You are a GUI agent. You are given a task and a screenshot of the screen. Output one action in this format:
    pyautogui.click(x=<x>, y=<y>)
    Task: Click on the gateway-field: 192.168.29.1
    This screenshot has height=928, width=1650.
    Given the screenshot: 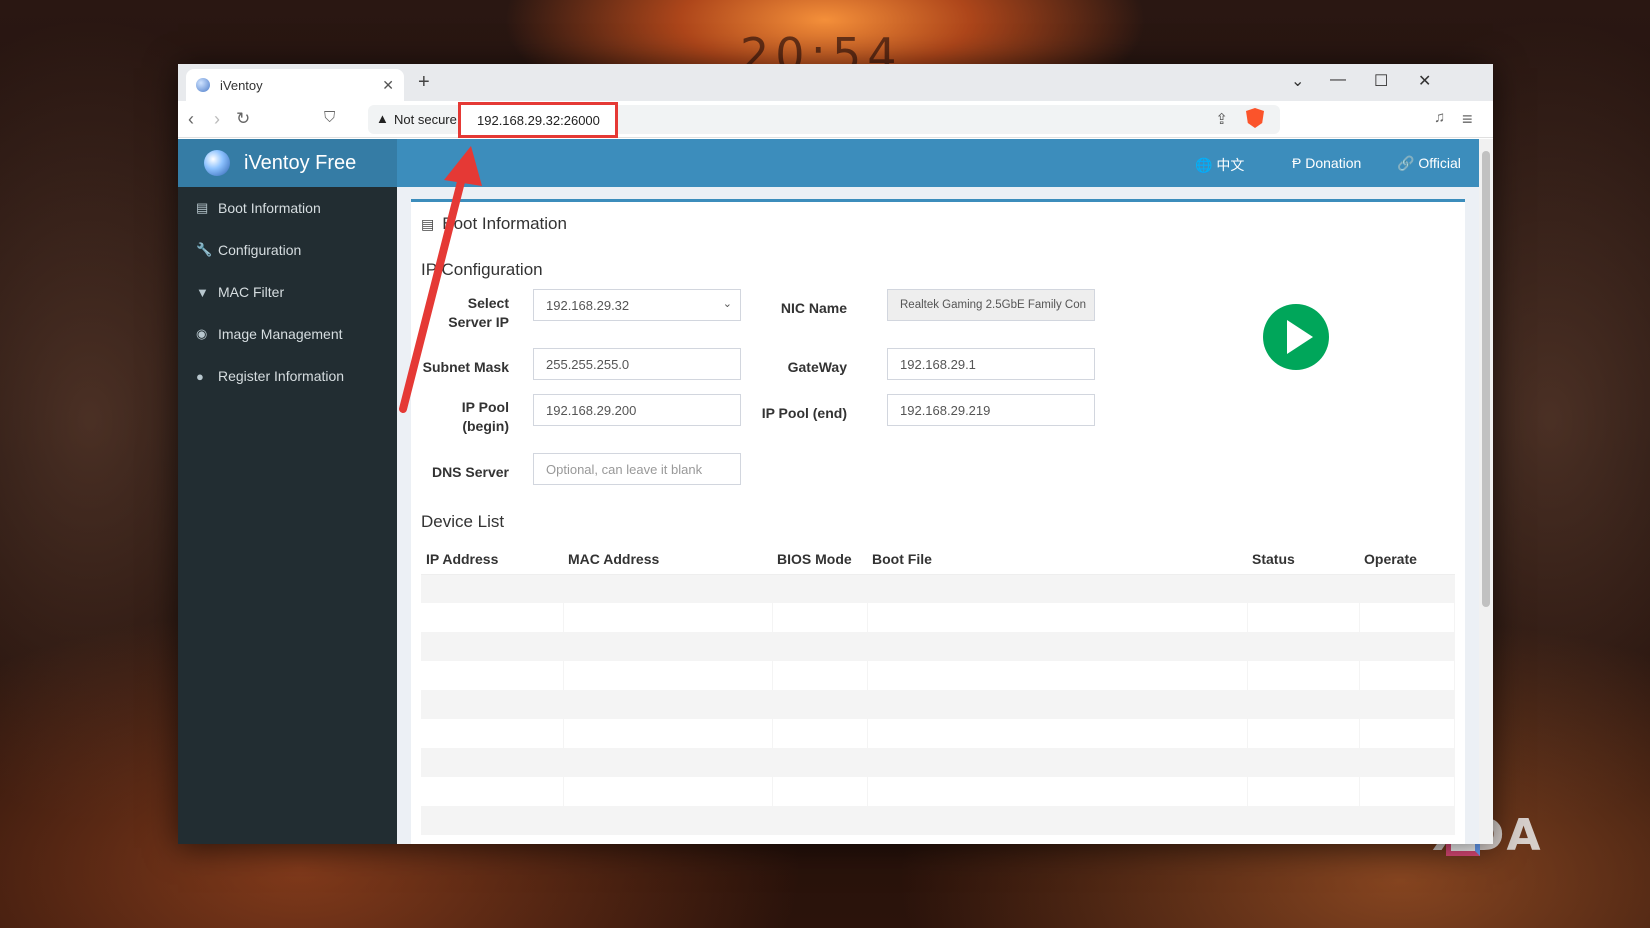 What is the action you would take?
    pyautogui.click(x=991, y=364)
    